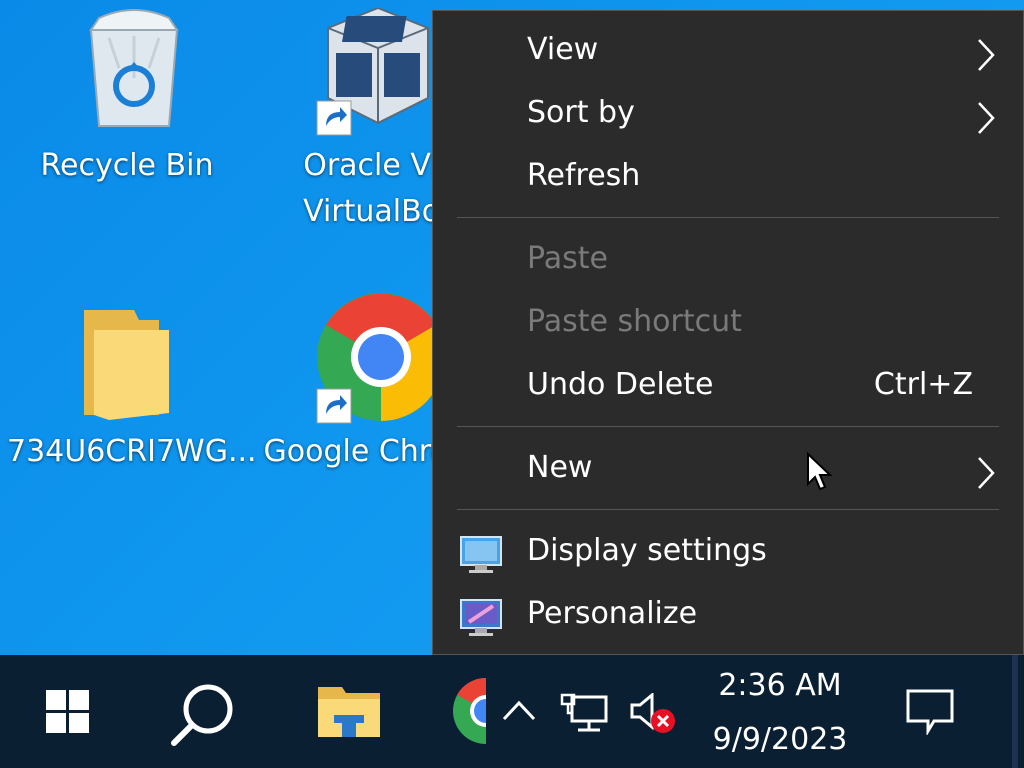 This screenshot has width=1024, height=768. I want to click on menu-item-shortcut: Ctrl+Z, so click(923, 384).